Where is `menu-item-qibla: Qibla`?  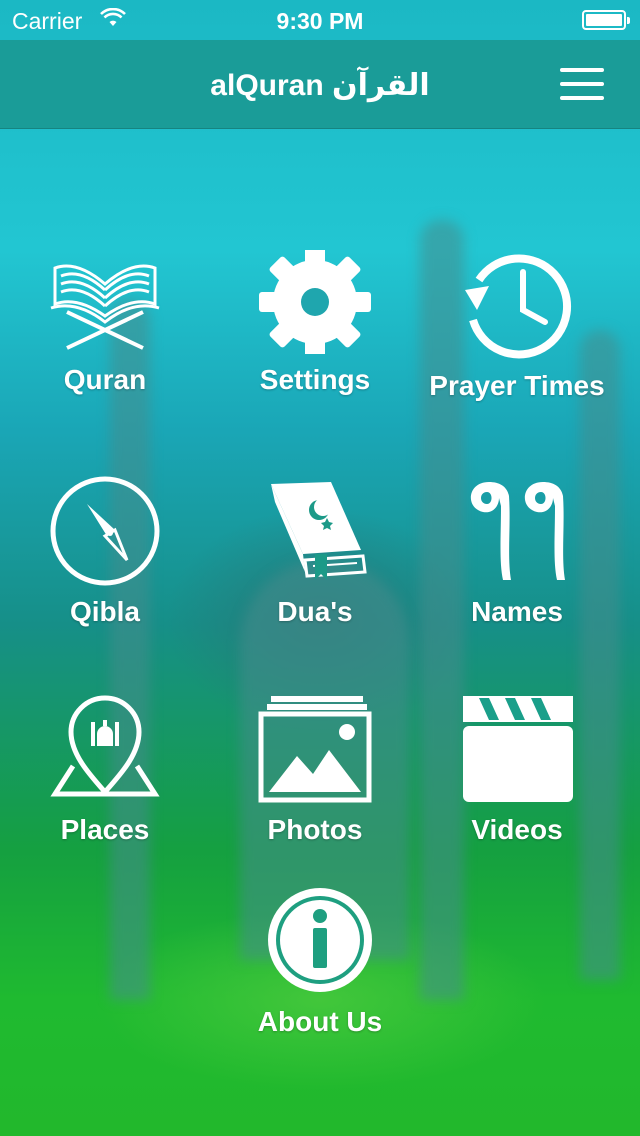 menu-item-qibla: Qibla is located at coordinates (105, 552).